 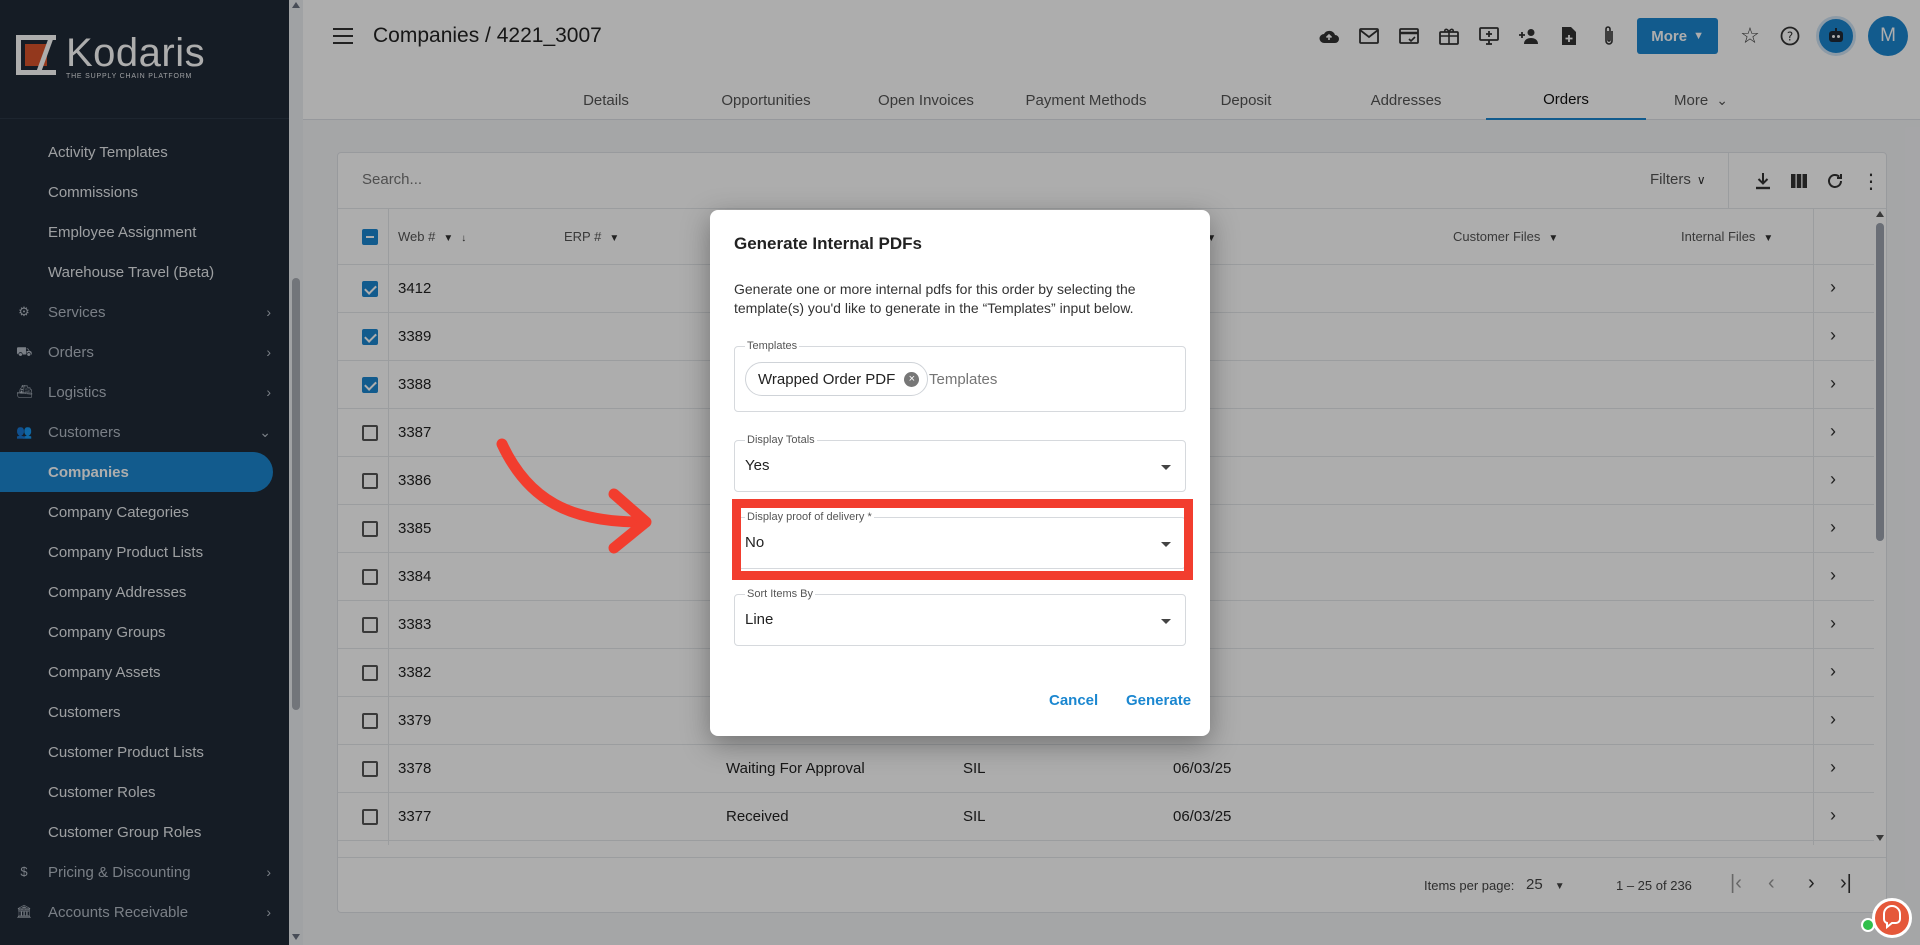 I want to click on display-totals-value: Yes, so click(x=757, y=465).